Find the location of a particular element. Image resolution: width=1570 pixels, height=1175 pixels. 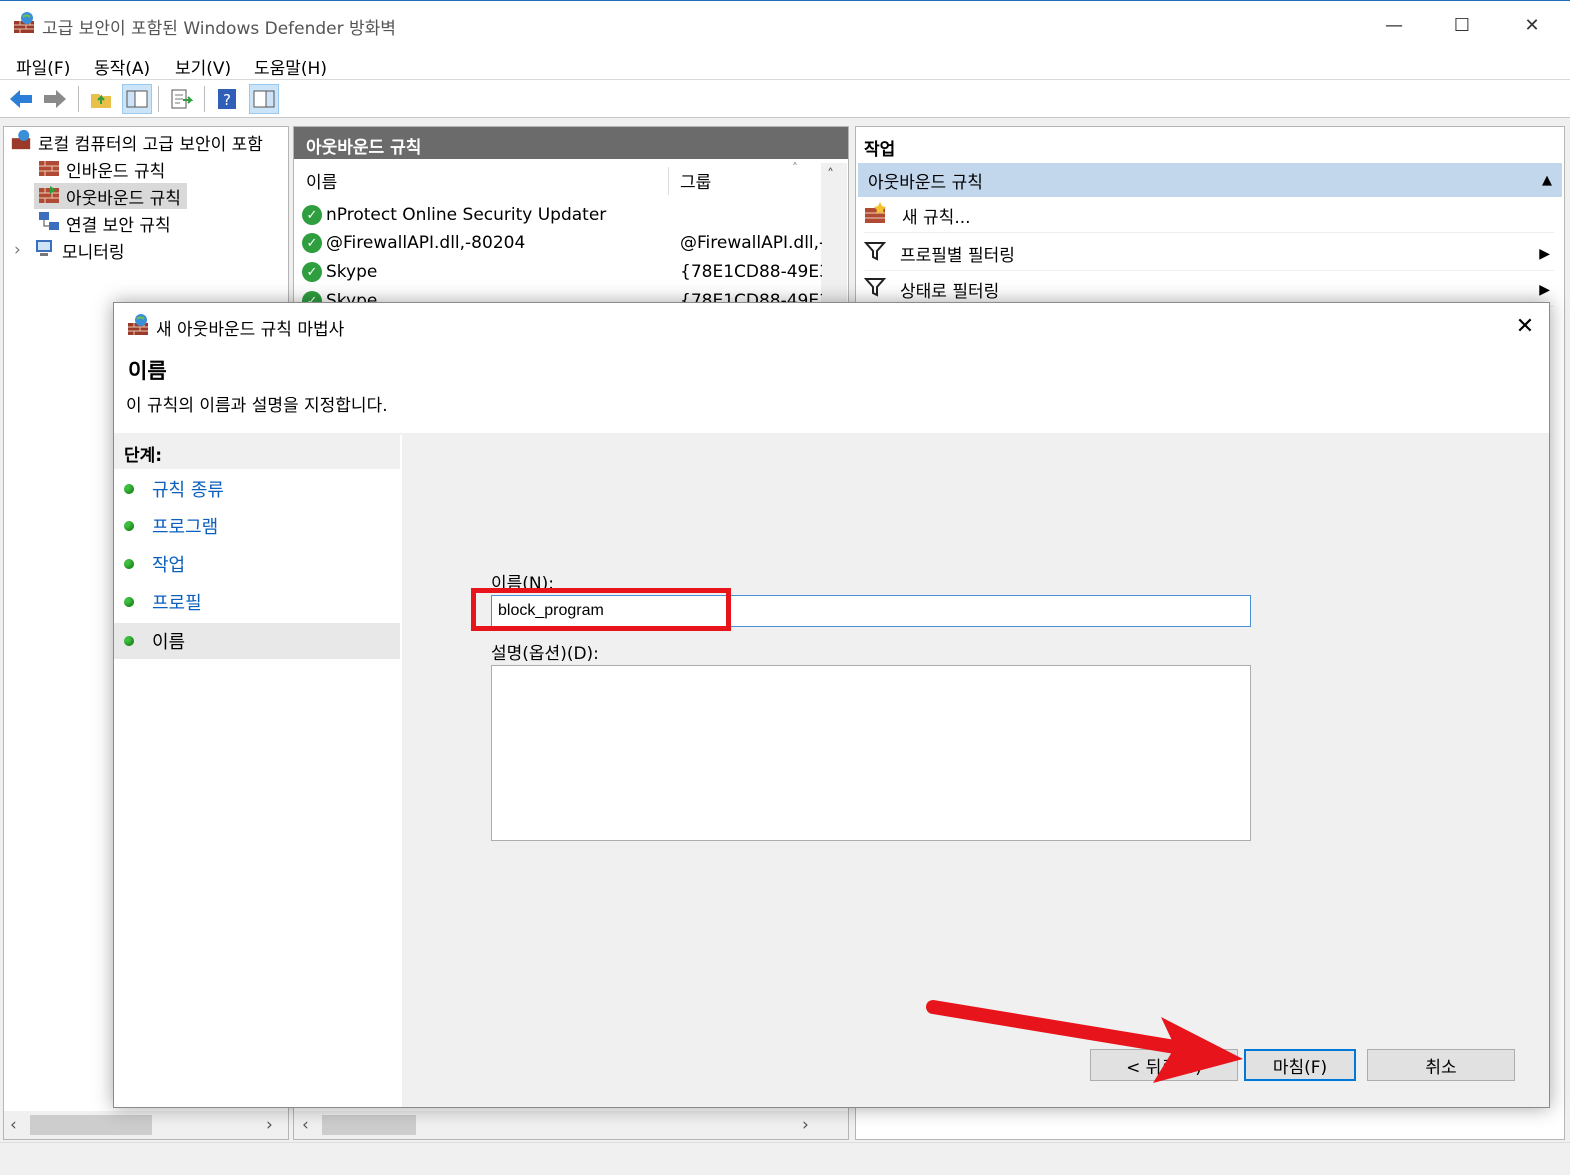

actions-title: 작업 is located at coordinates (880, 150).